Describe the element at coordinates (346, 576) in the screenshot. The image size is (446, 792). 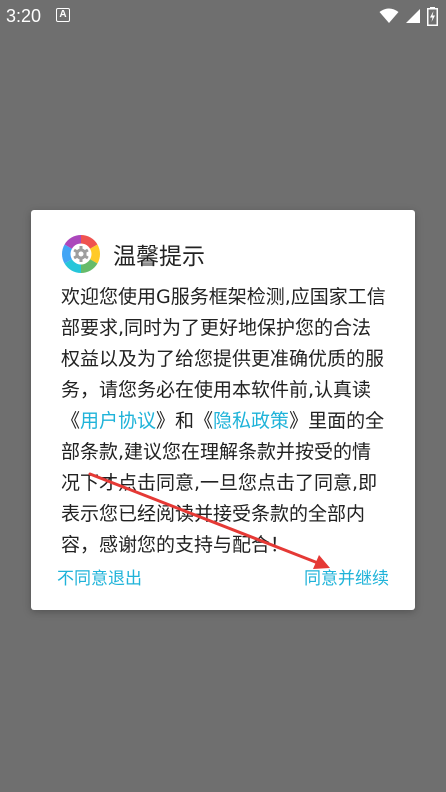
I see `agree-continue-button: 同意并继续` at that location.